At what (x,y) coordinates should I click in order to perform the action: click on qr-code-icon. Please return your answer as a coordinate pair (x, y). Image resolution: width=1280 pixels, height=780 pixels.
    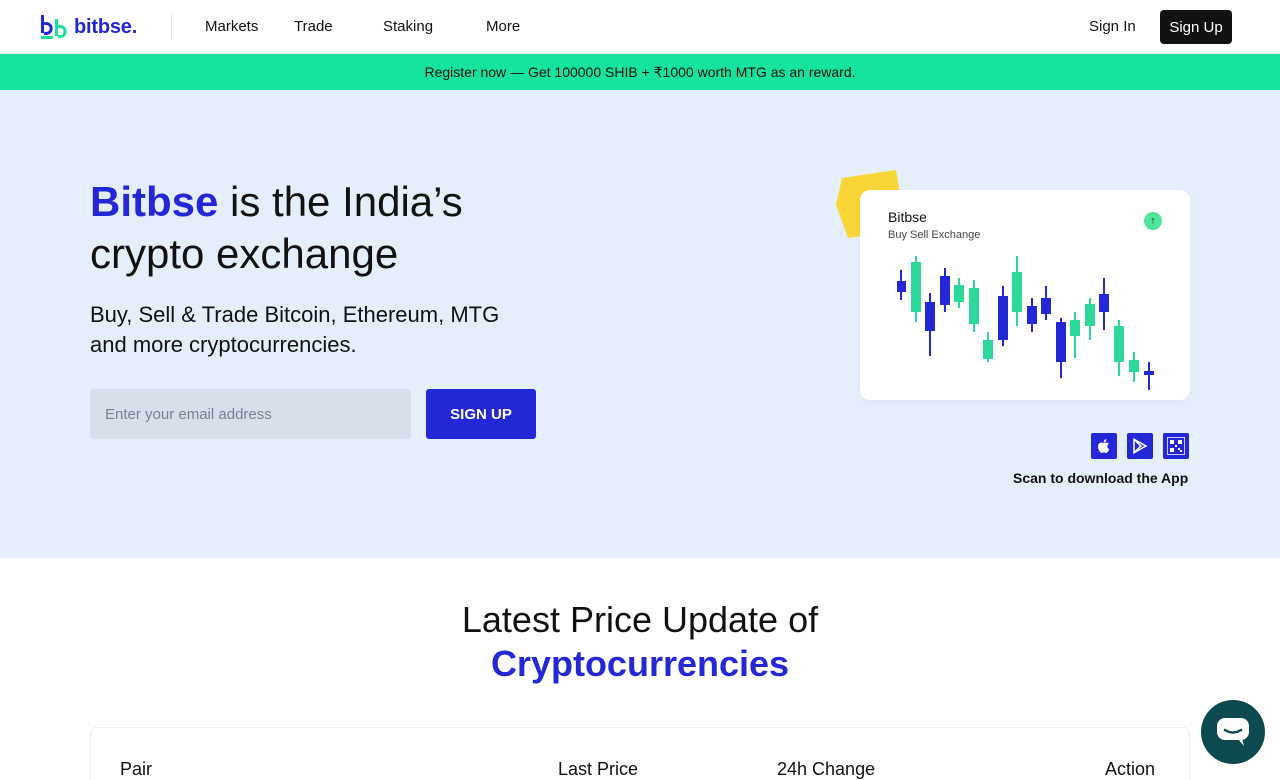
    Looking at the image, I should click on (1176, 446).